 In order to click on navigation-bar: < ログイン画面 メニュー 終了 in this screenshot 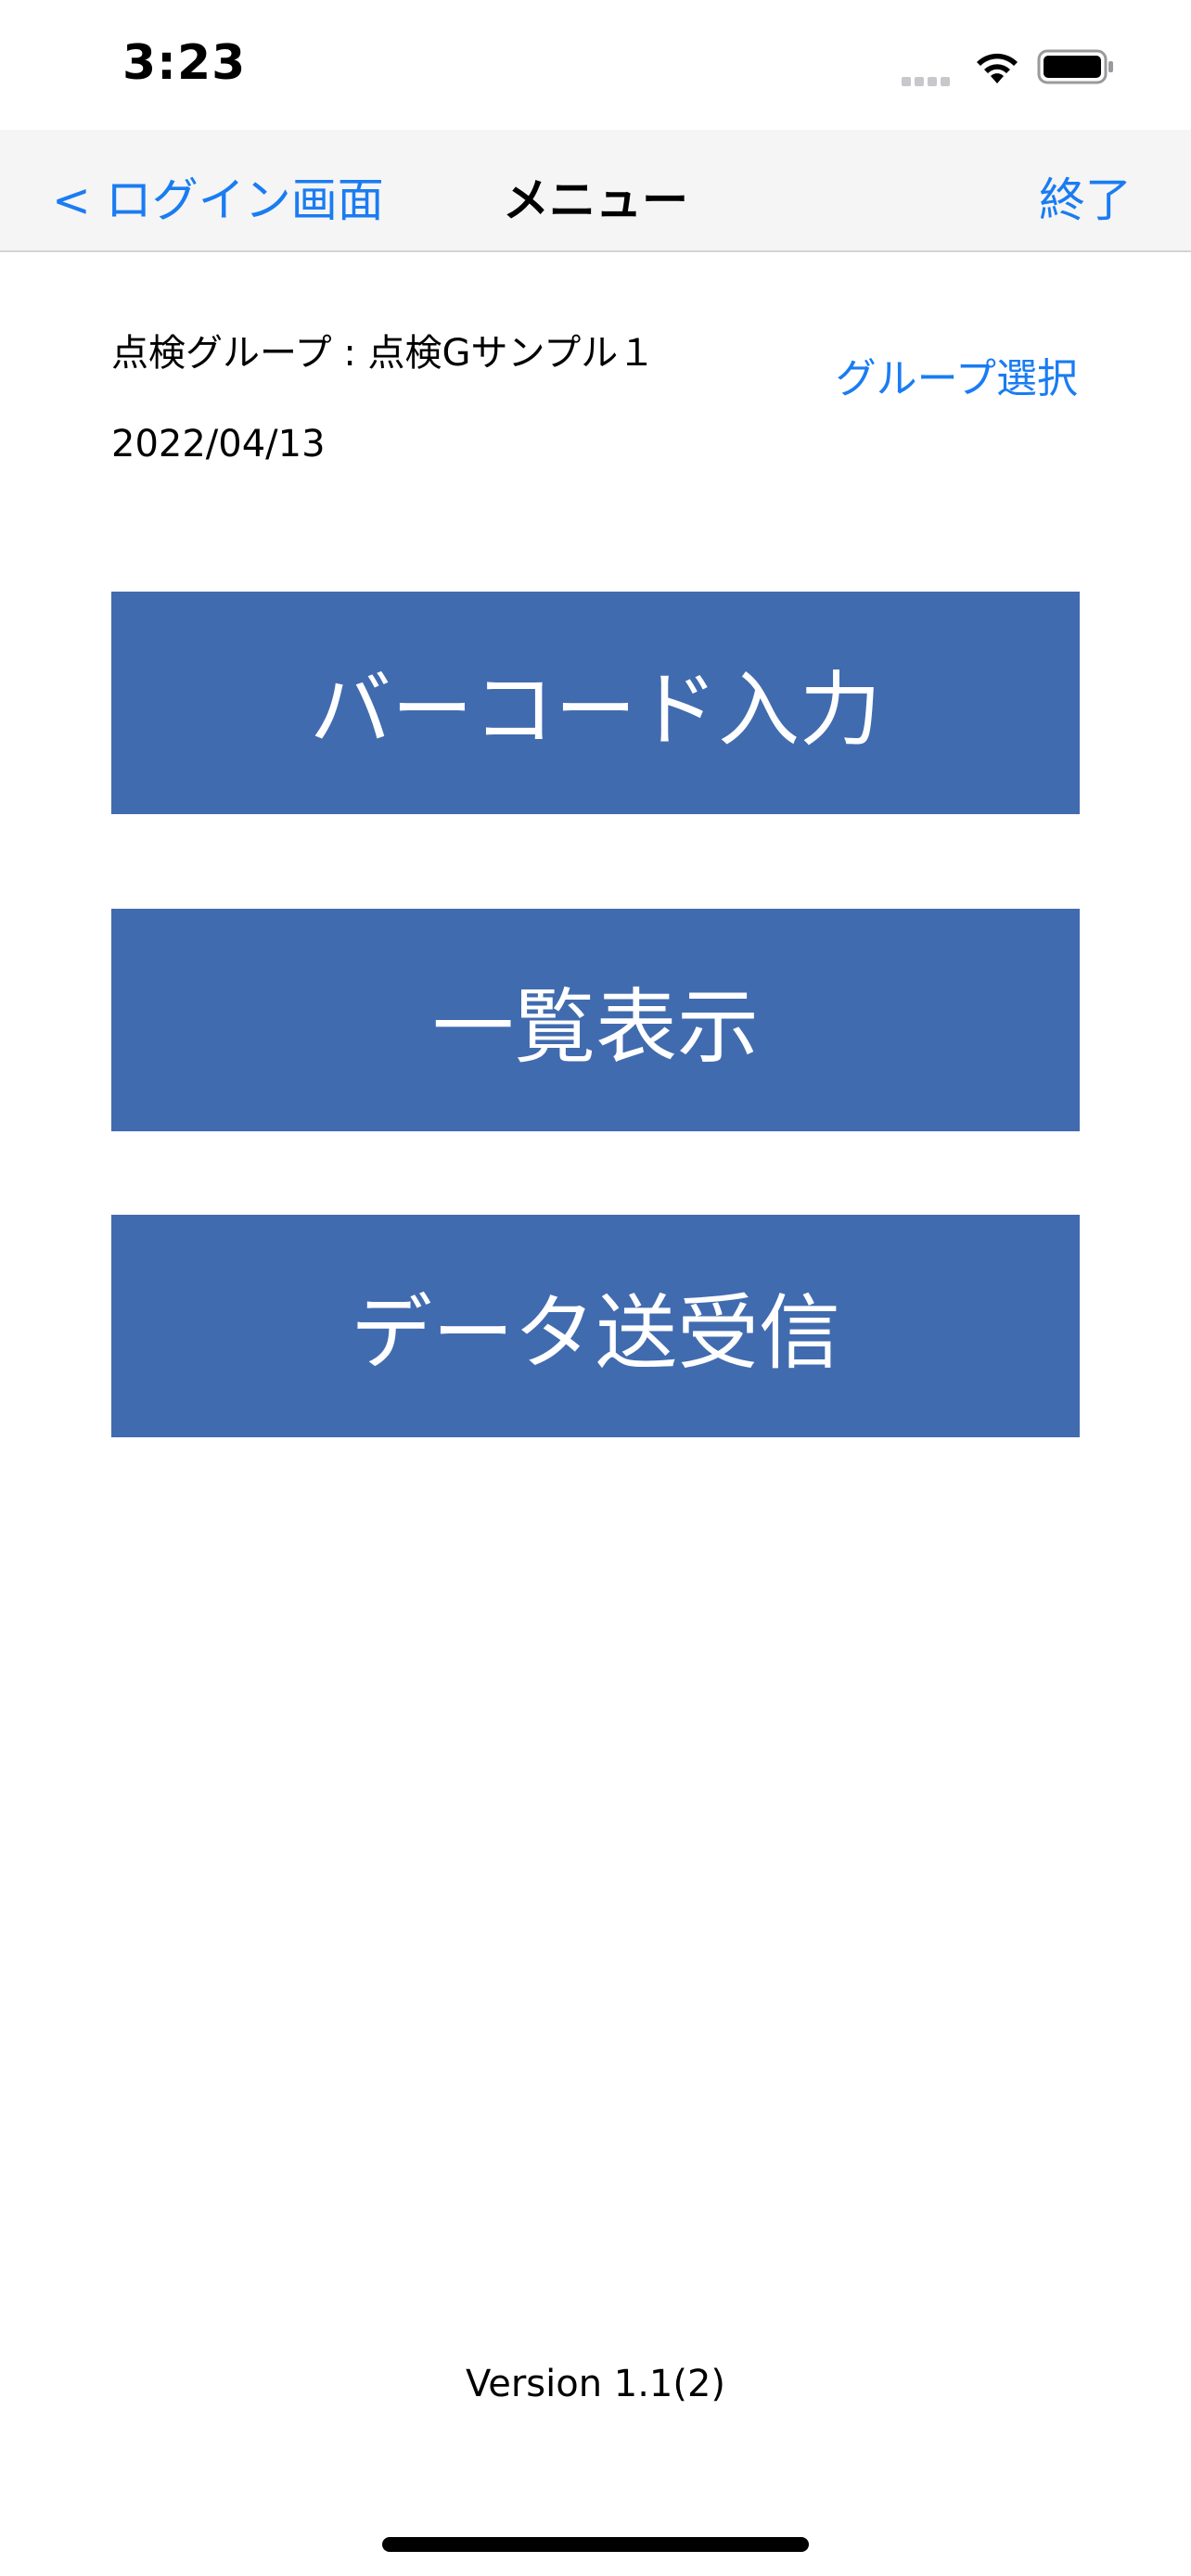, I will do `click(595, 191)`.